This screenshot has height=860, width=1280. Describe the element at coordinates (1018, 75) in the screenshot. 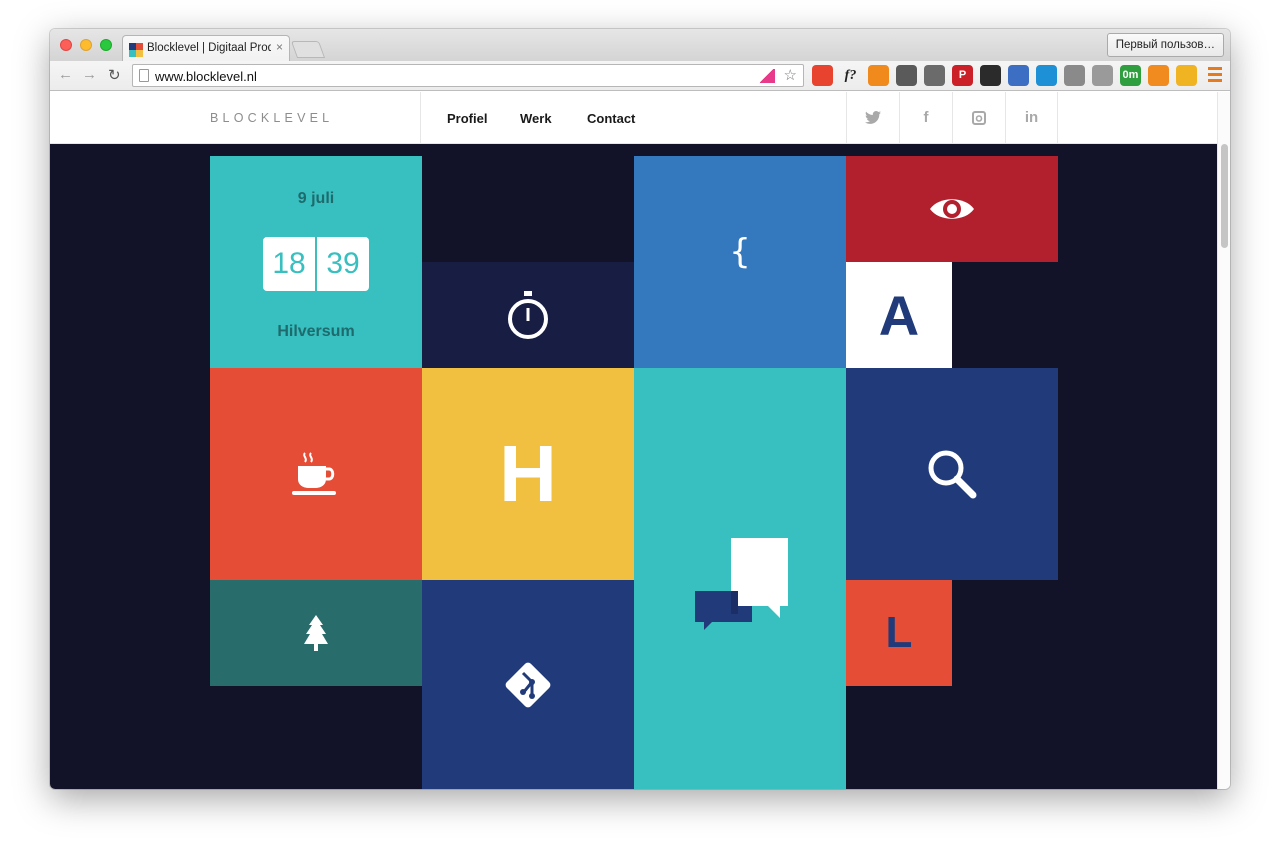

I see `eyedropper-icon` at that location.